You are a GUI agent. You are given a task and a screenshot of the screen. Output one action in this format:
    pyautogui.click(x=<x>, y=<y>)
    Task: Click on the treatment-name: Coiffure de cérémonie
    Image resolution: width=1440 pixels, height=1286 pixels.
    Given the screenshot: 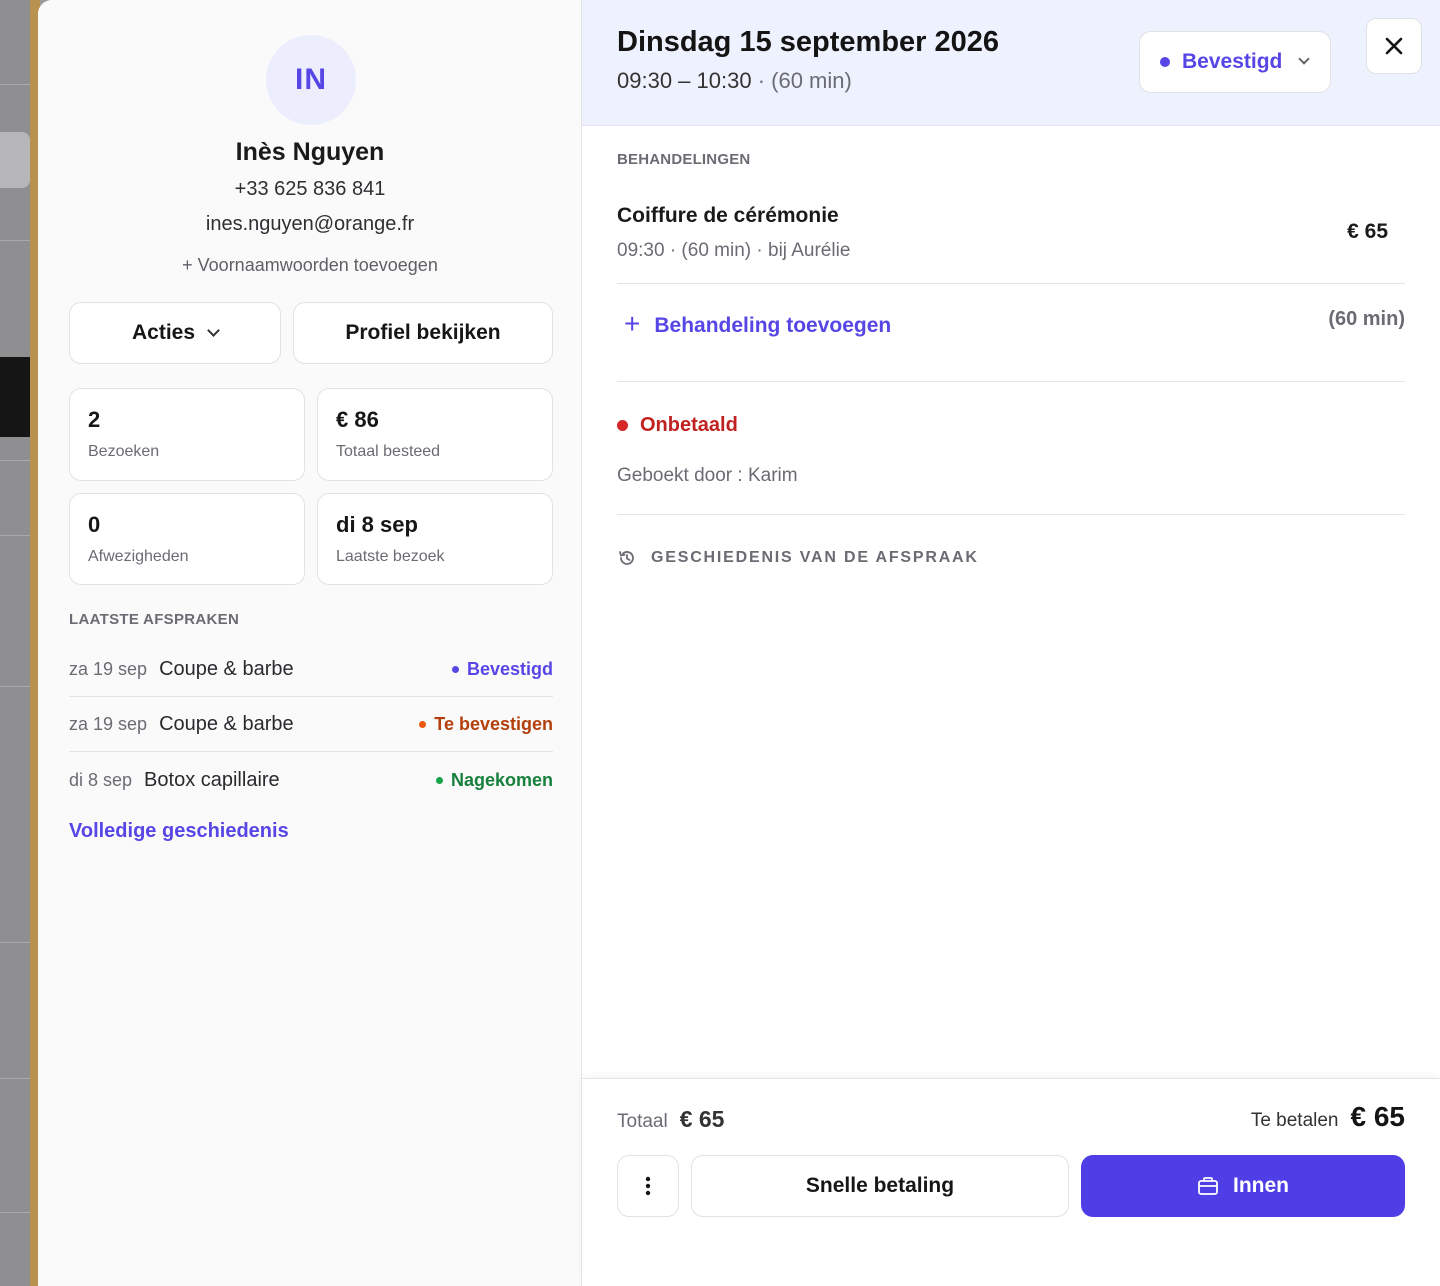 What is the action you would take?
    pyautogui.click(x=728, y=215)
    